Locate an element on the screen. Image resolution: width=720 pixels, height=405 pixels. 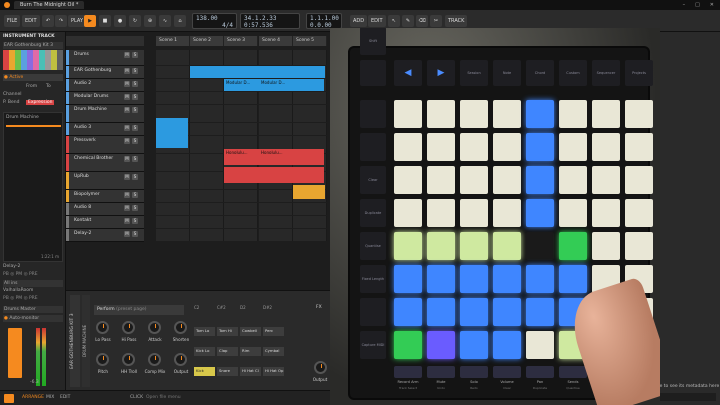
knob-hi-pass is located at coordinates (128, 327).